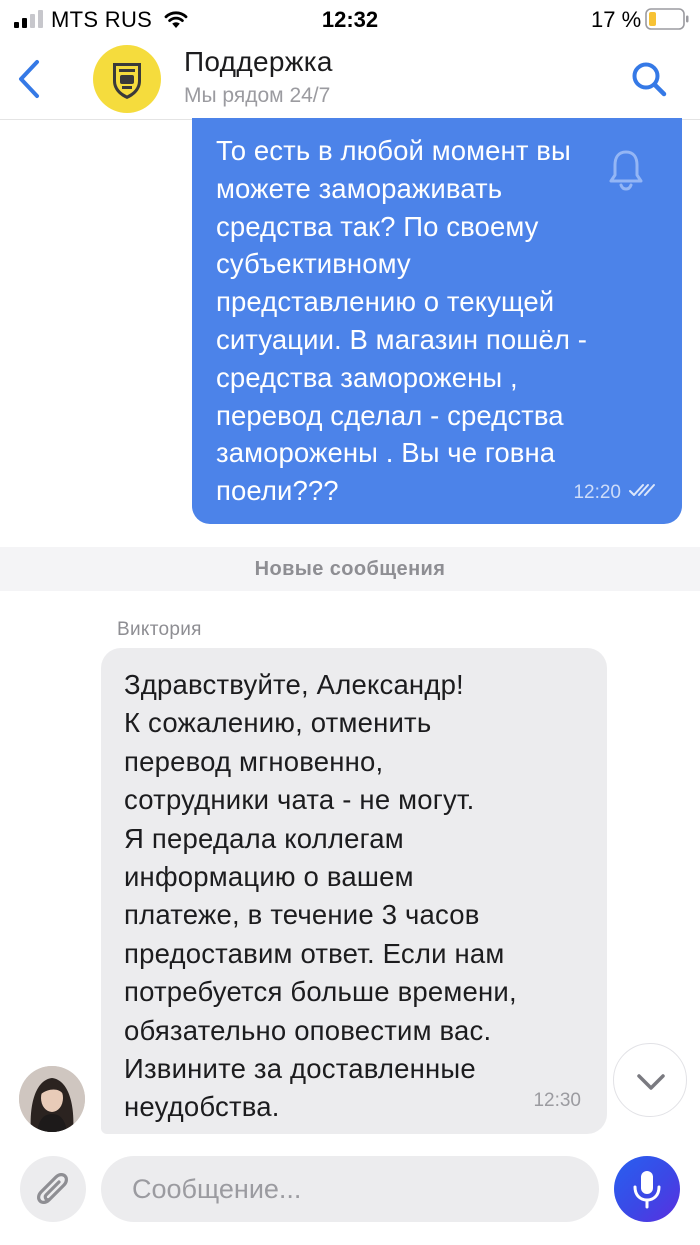 This screenshot has width=700, height=1245. I want to click on voice-message-button, so click(647, 1189).